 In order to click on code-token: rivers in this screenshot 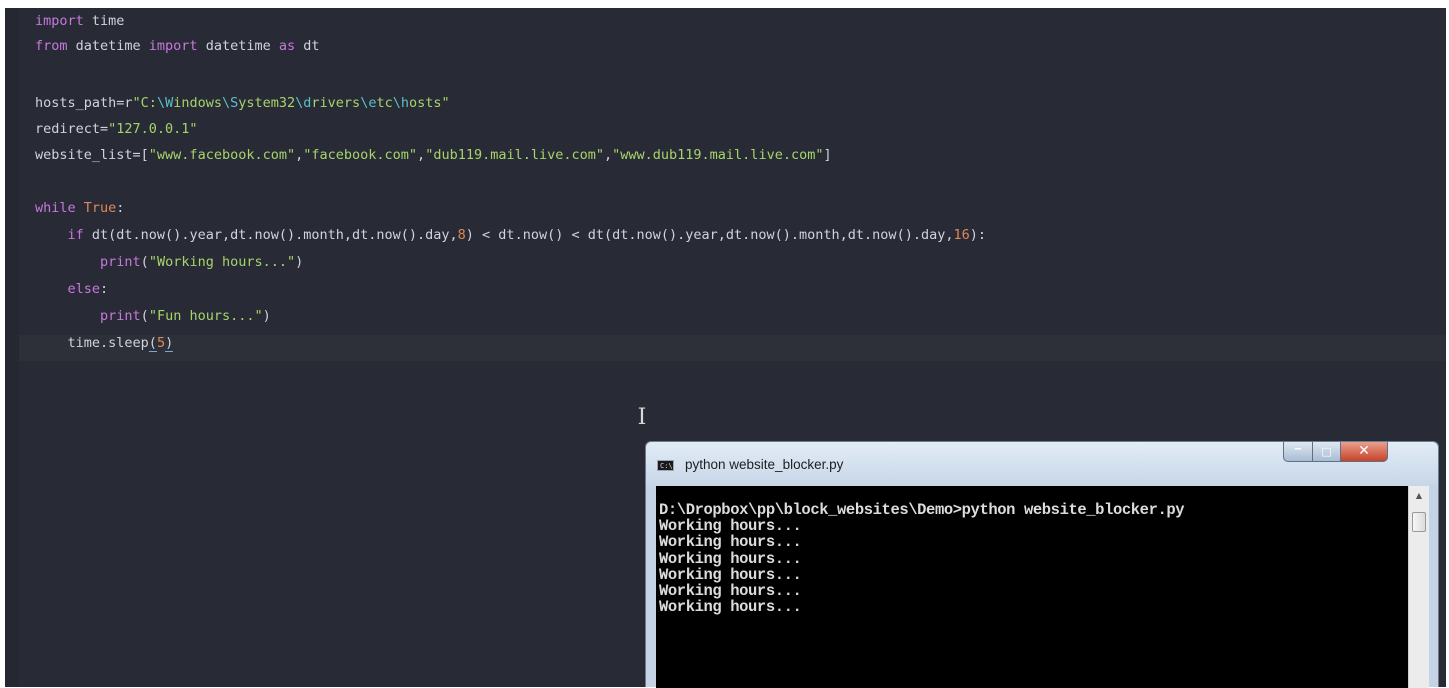, I will do `click(336, 103)`.